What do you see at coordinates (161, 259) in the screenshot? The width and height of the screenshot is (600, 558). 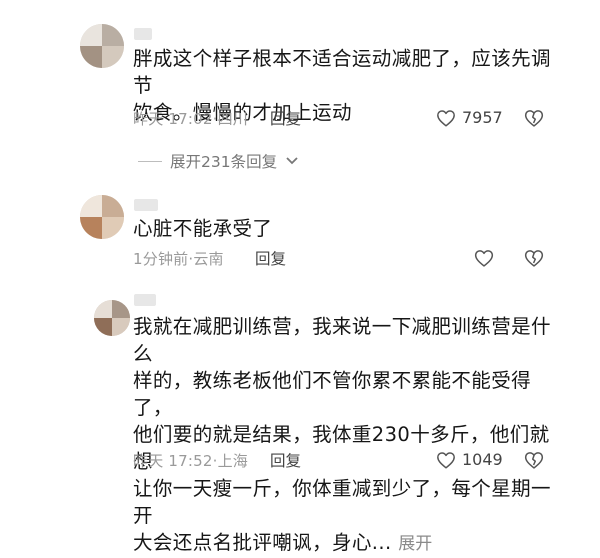 I see `comment-time: 1分钟前` at bounding box center [161, 259].